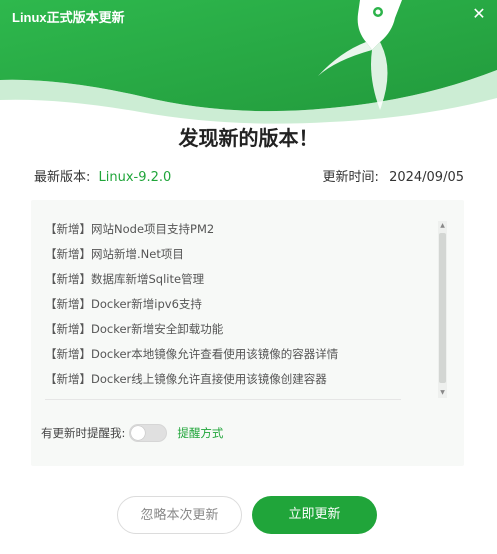 Image resolution: width=497 pixels, height=554 pixels. Describe the element at coordinates (442, 226) in the screenshot. I see `scroll-up-icon: ▲` at that location.